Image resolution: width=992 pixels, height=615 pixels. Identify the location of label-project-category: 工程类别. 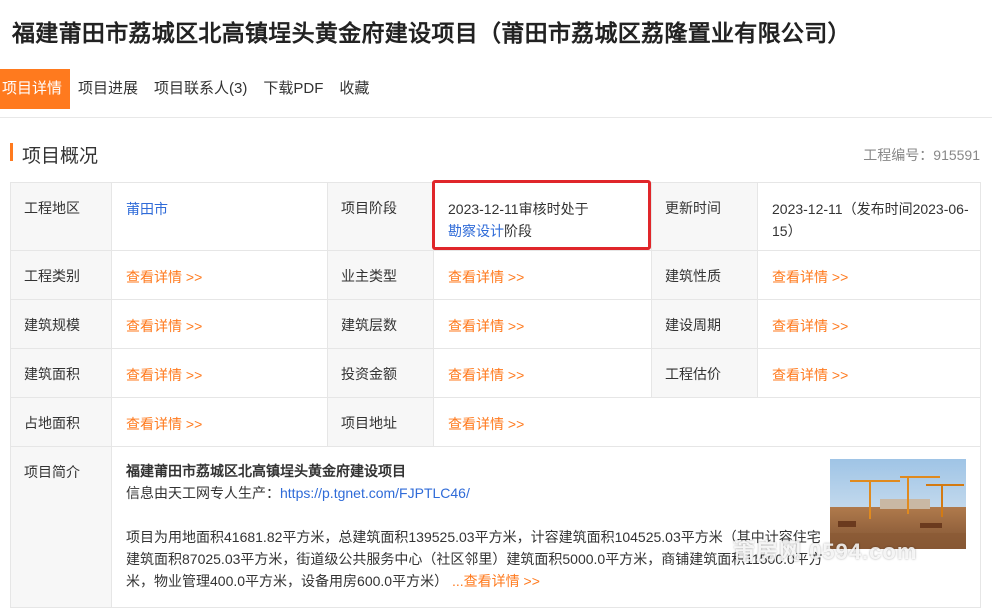
(61, 275).